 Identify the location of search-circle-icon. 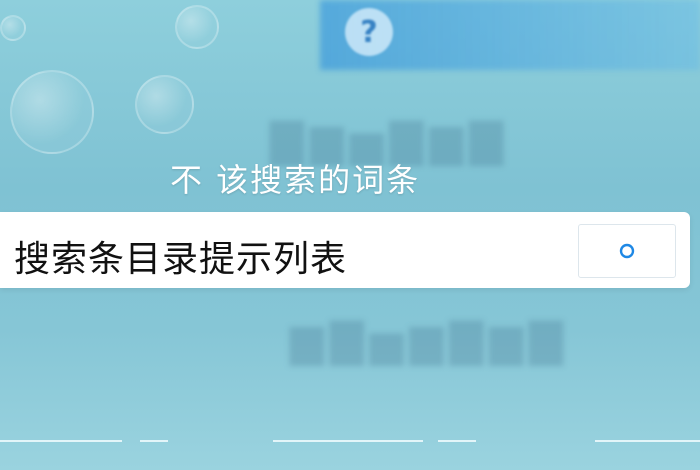
(627, 251).